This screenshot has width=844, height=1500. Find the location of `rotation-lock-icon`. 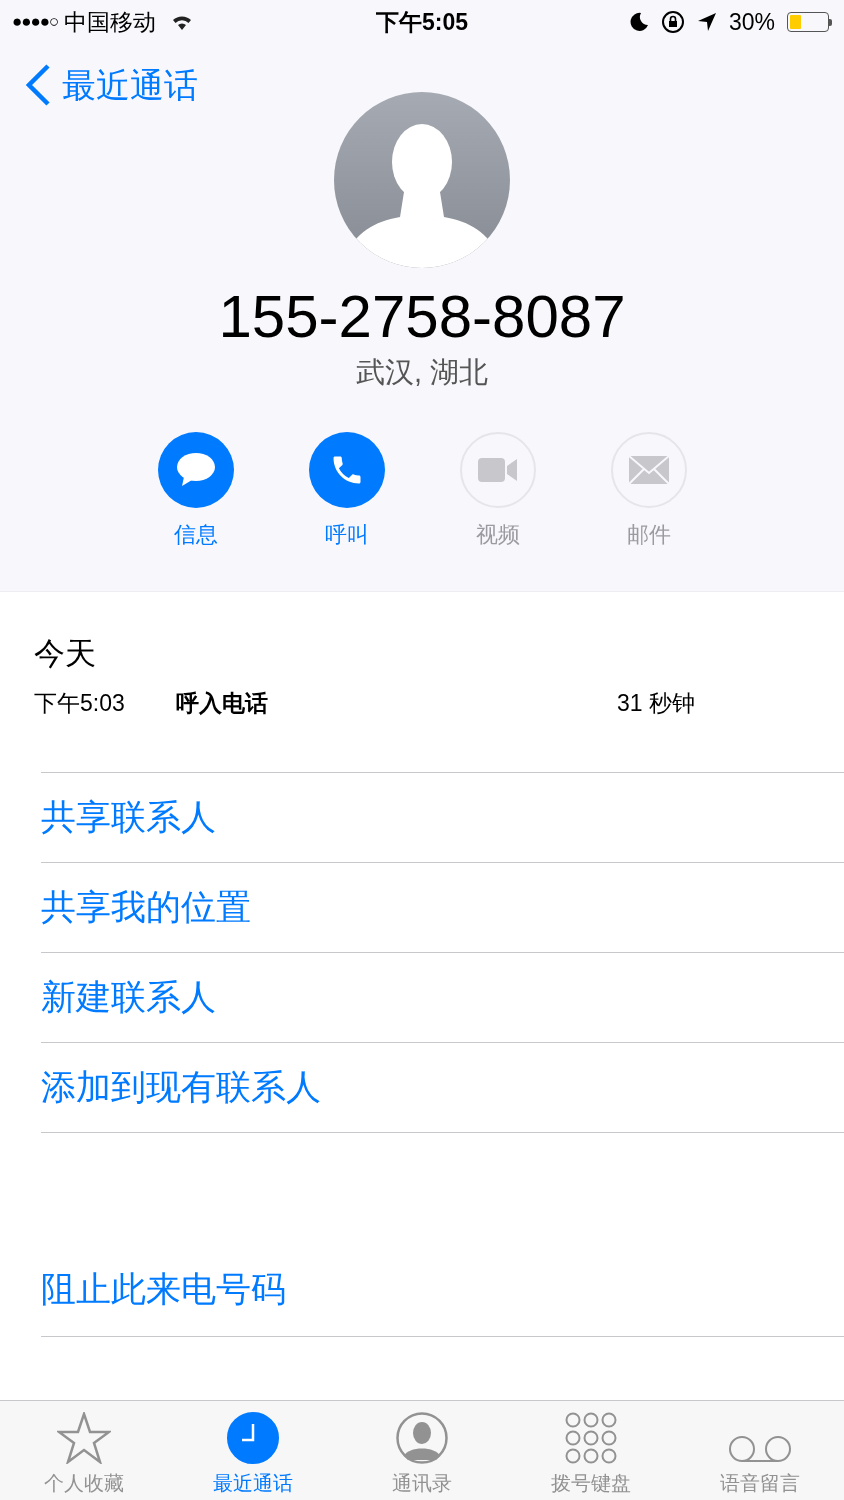

rotation-lock-icon is located at coordinates (672, 22).